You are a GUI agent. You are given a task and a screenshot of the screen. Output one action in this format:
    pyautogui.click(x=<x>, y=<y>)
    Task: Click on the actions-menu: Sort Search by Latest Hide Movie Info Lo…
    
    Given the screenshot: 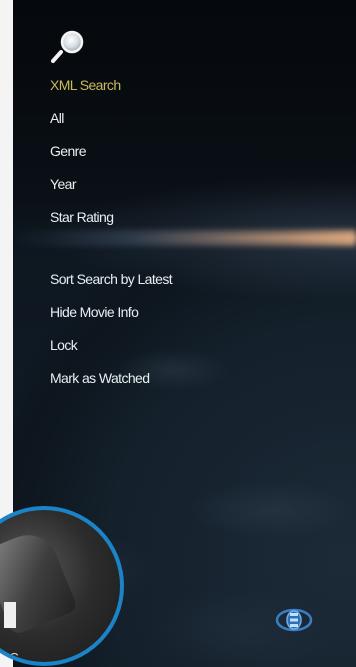 What is the action you would take?
    pyautogui.click(x=111, y=334)
    